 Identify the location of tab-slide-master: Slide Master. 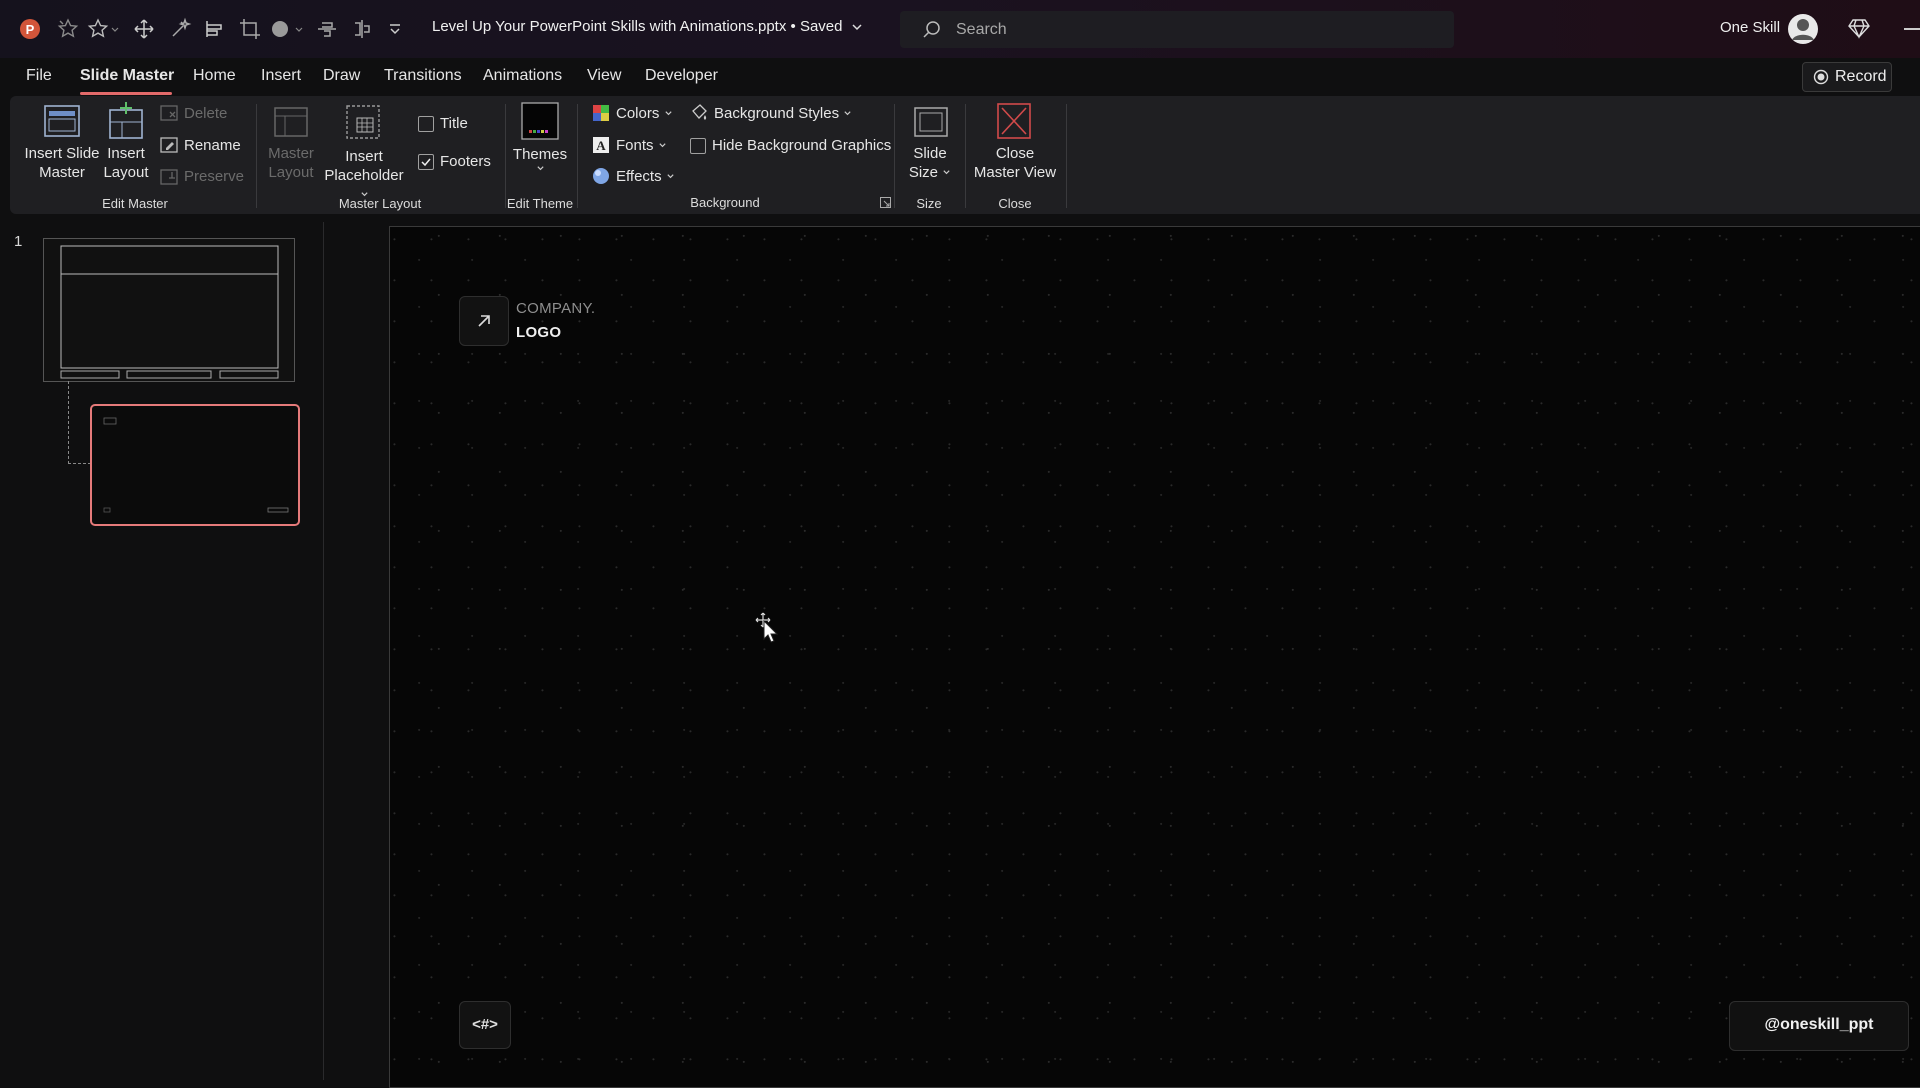
(127, 76).